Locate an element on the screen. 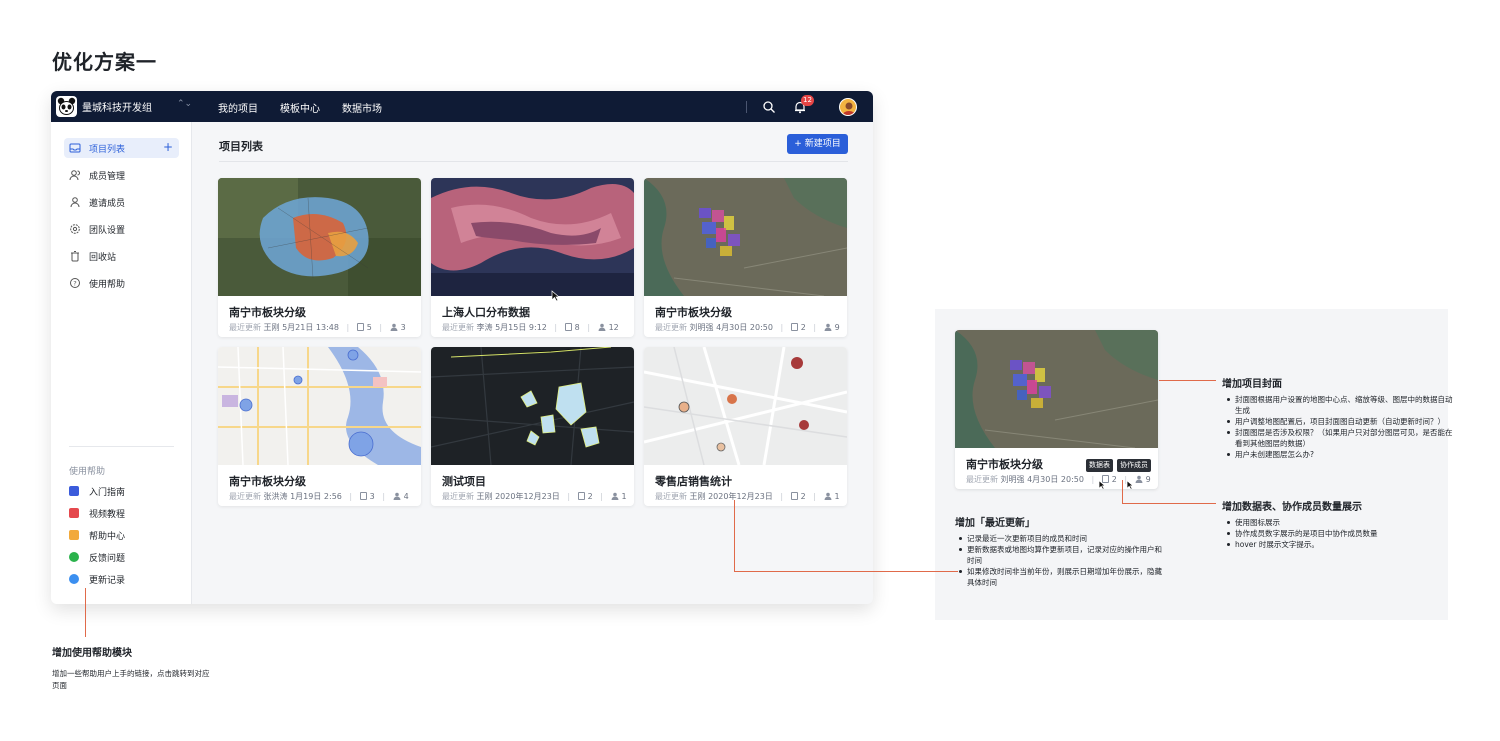 This screenshot has width=1500, height=741. project-card: 南宁市板块分级 最近更新 王刚 5月21日 13:48 | 5 | 3 is located at coordinates (319, 257).